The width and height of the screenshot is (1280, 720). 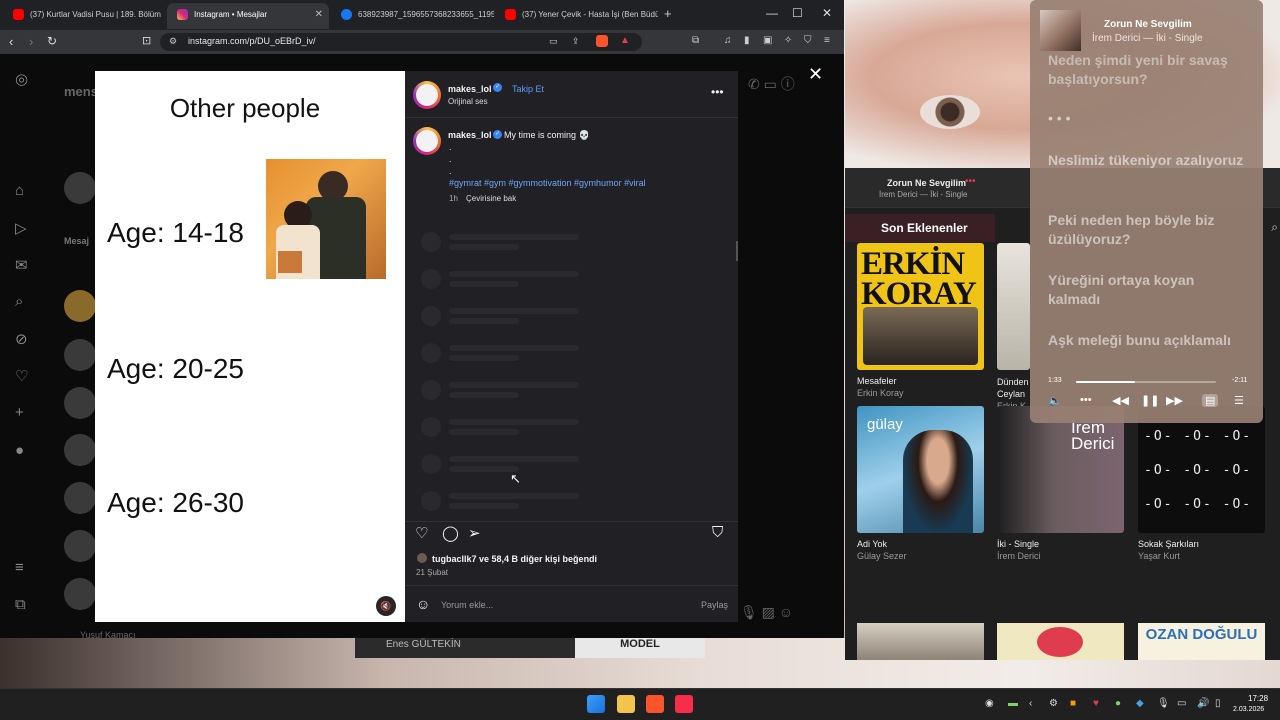 I want to click on volume-icon: 🔈, so click(x=1055, y=400).